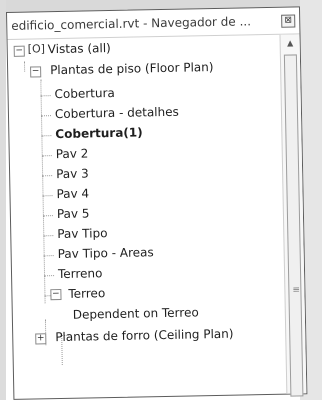 The width and height of the screenshot is (322, 402). I want to click on tree-item-floor-plan: Pav Tipo - Areas, so click(105, 253).